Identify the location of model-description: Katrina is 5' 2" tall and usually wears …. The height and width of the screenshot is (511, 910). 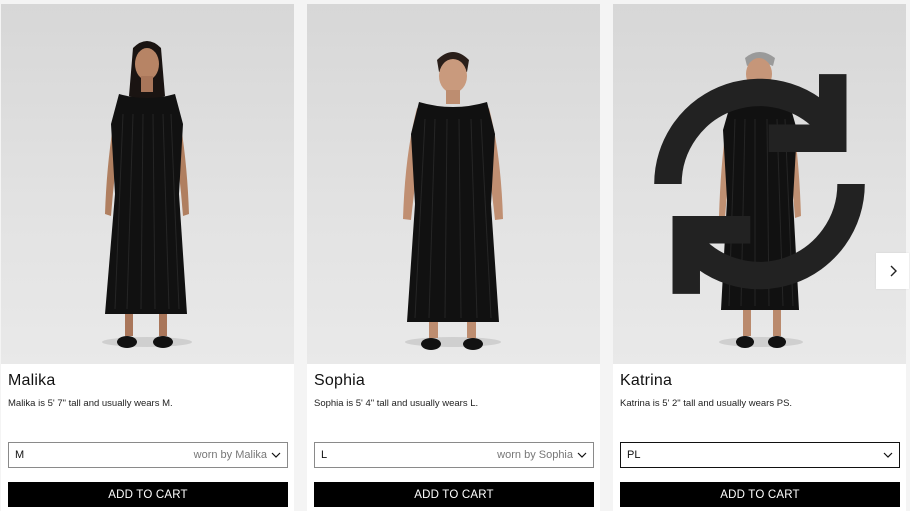
(706, 403).